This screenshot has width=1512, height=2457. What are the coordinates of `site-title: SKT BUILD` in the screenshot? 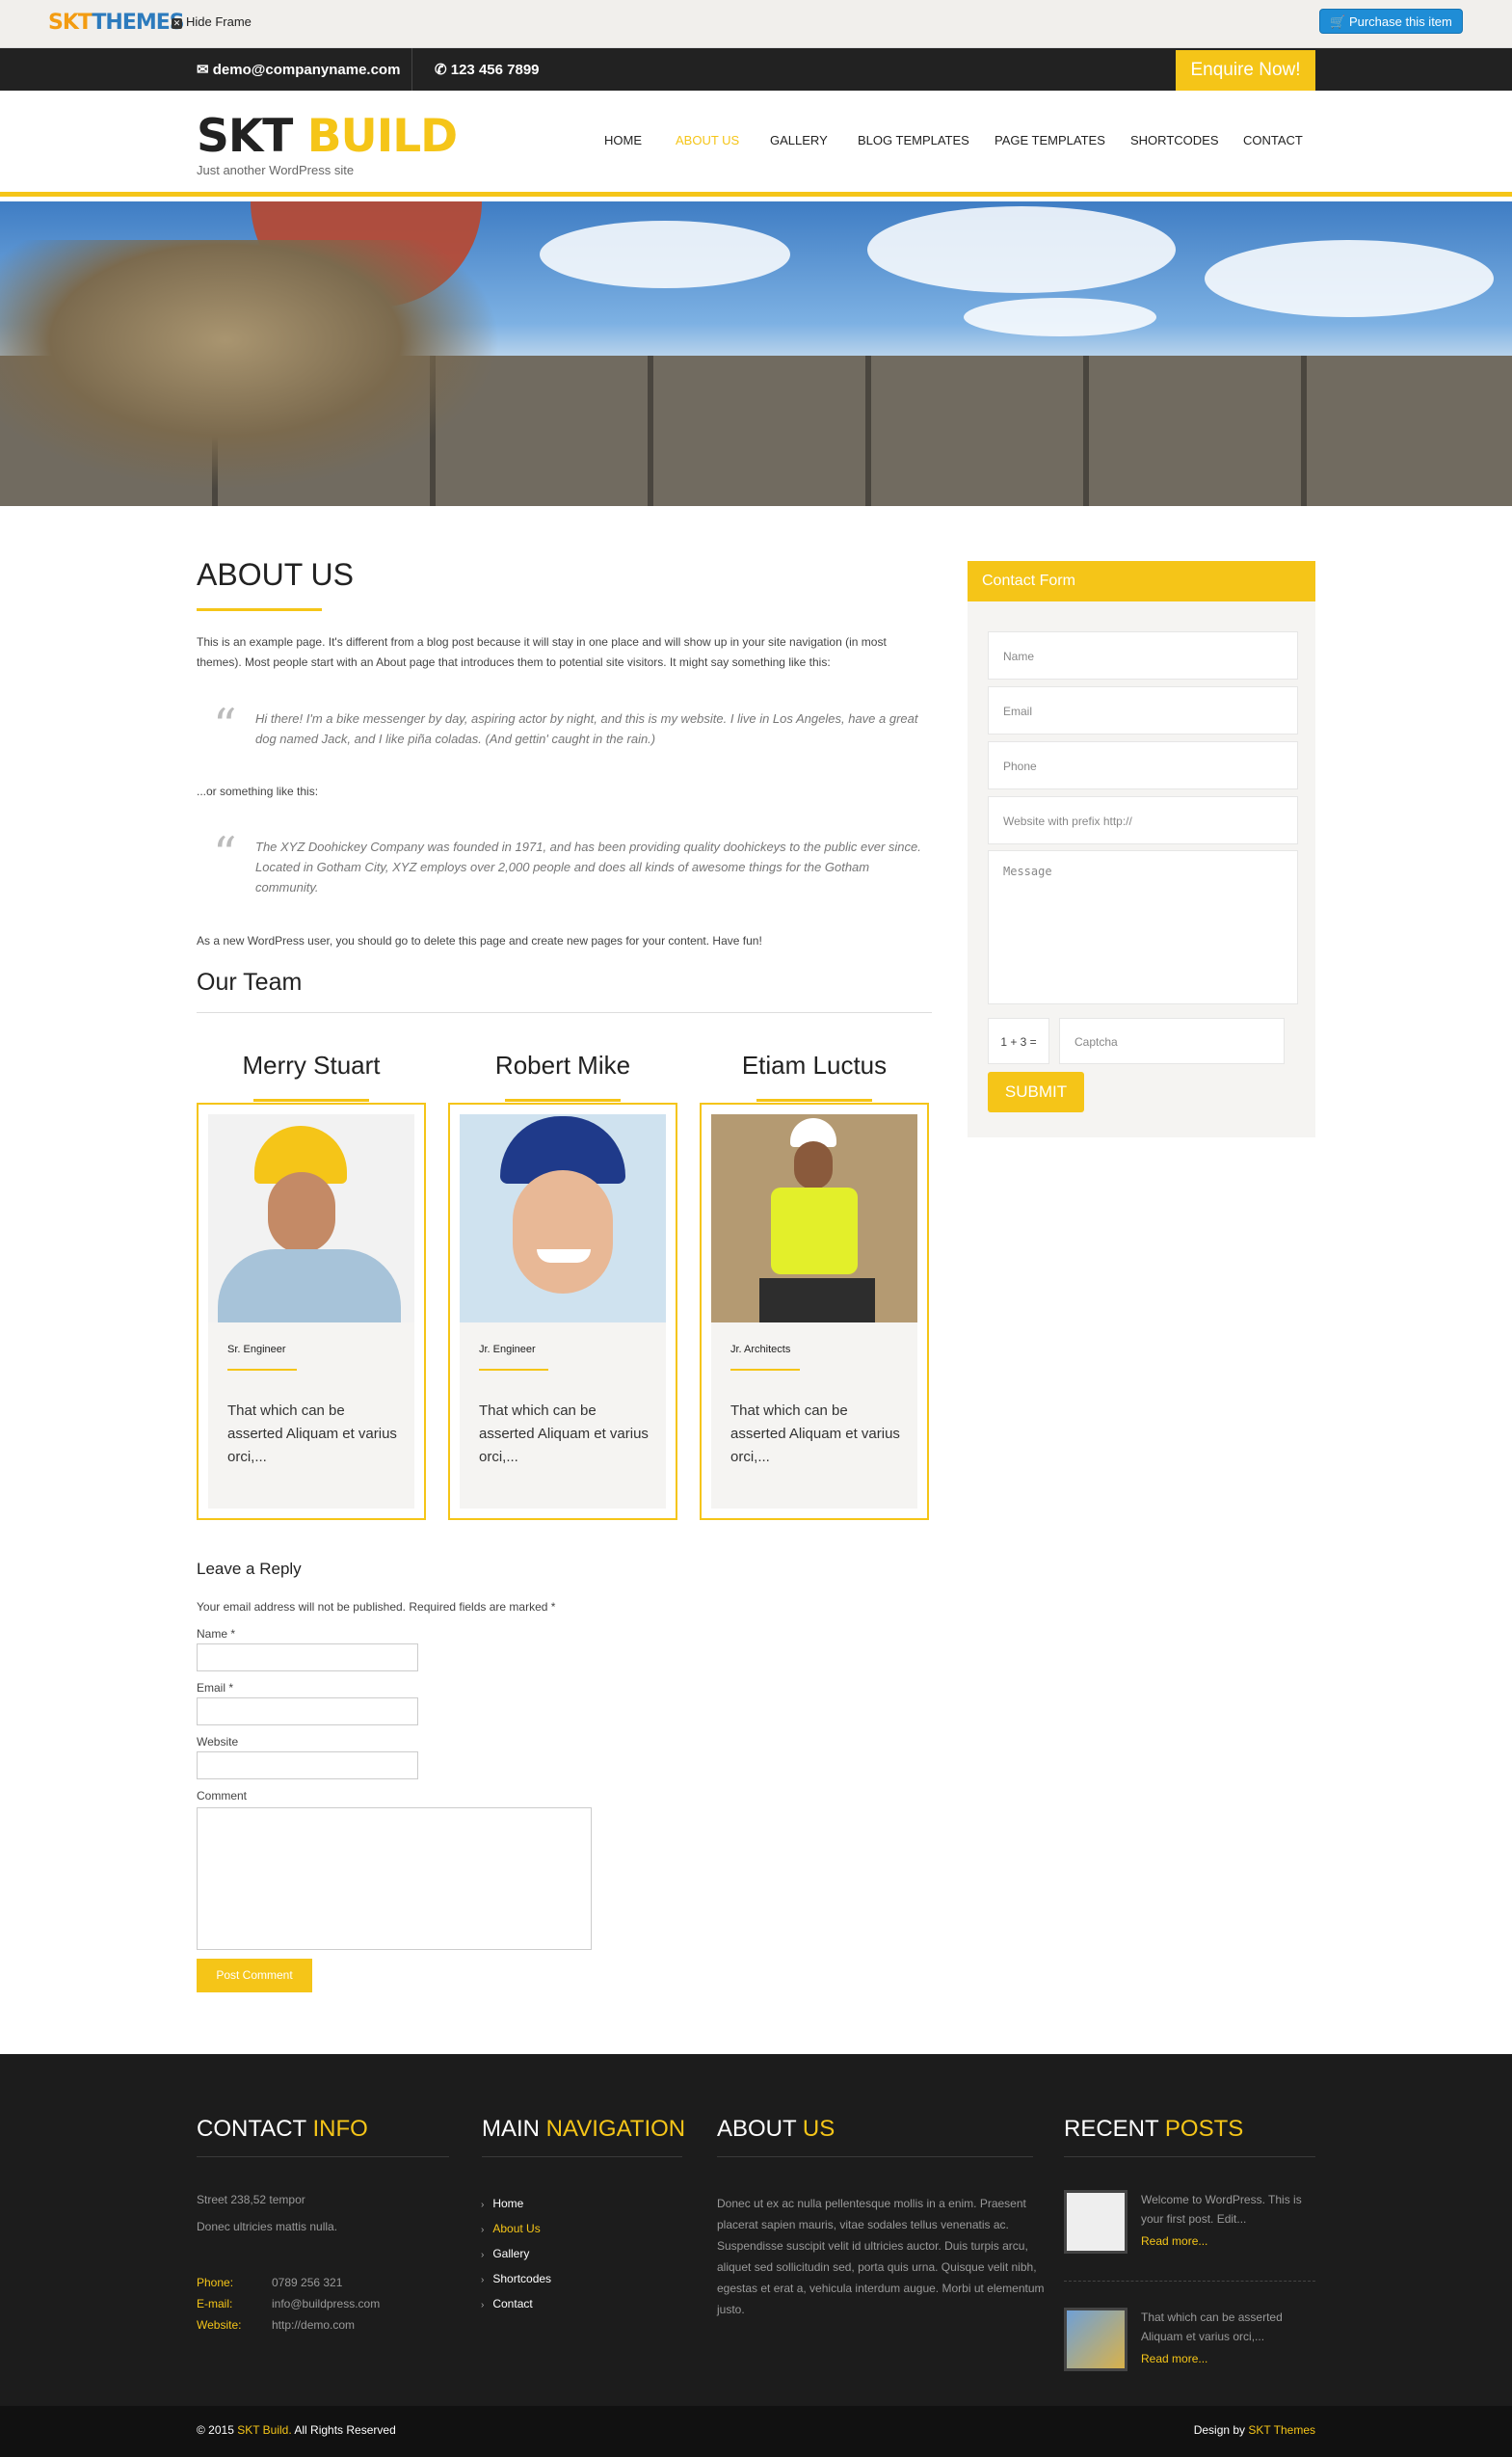 It's located at (327, 136).